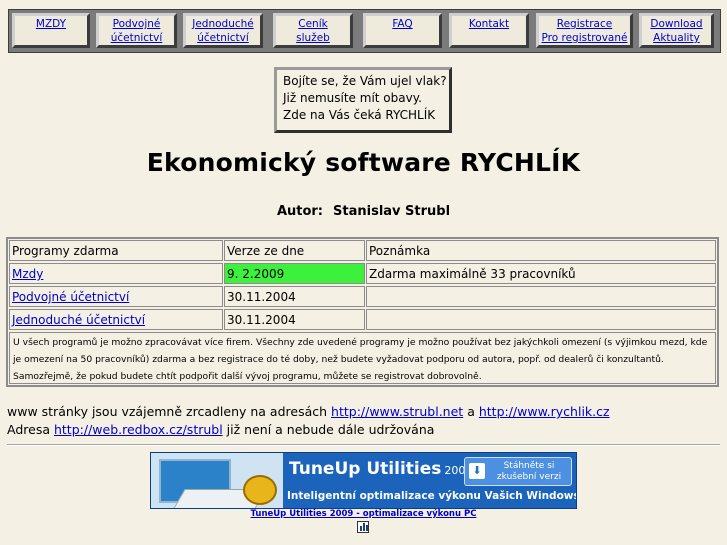 The height and width of the screenshot is (545, 727). What do you see at coordinates (300, 211) in the screenshot?
I see `author-label: Autor:` at bounding box center [300, 211].